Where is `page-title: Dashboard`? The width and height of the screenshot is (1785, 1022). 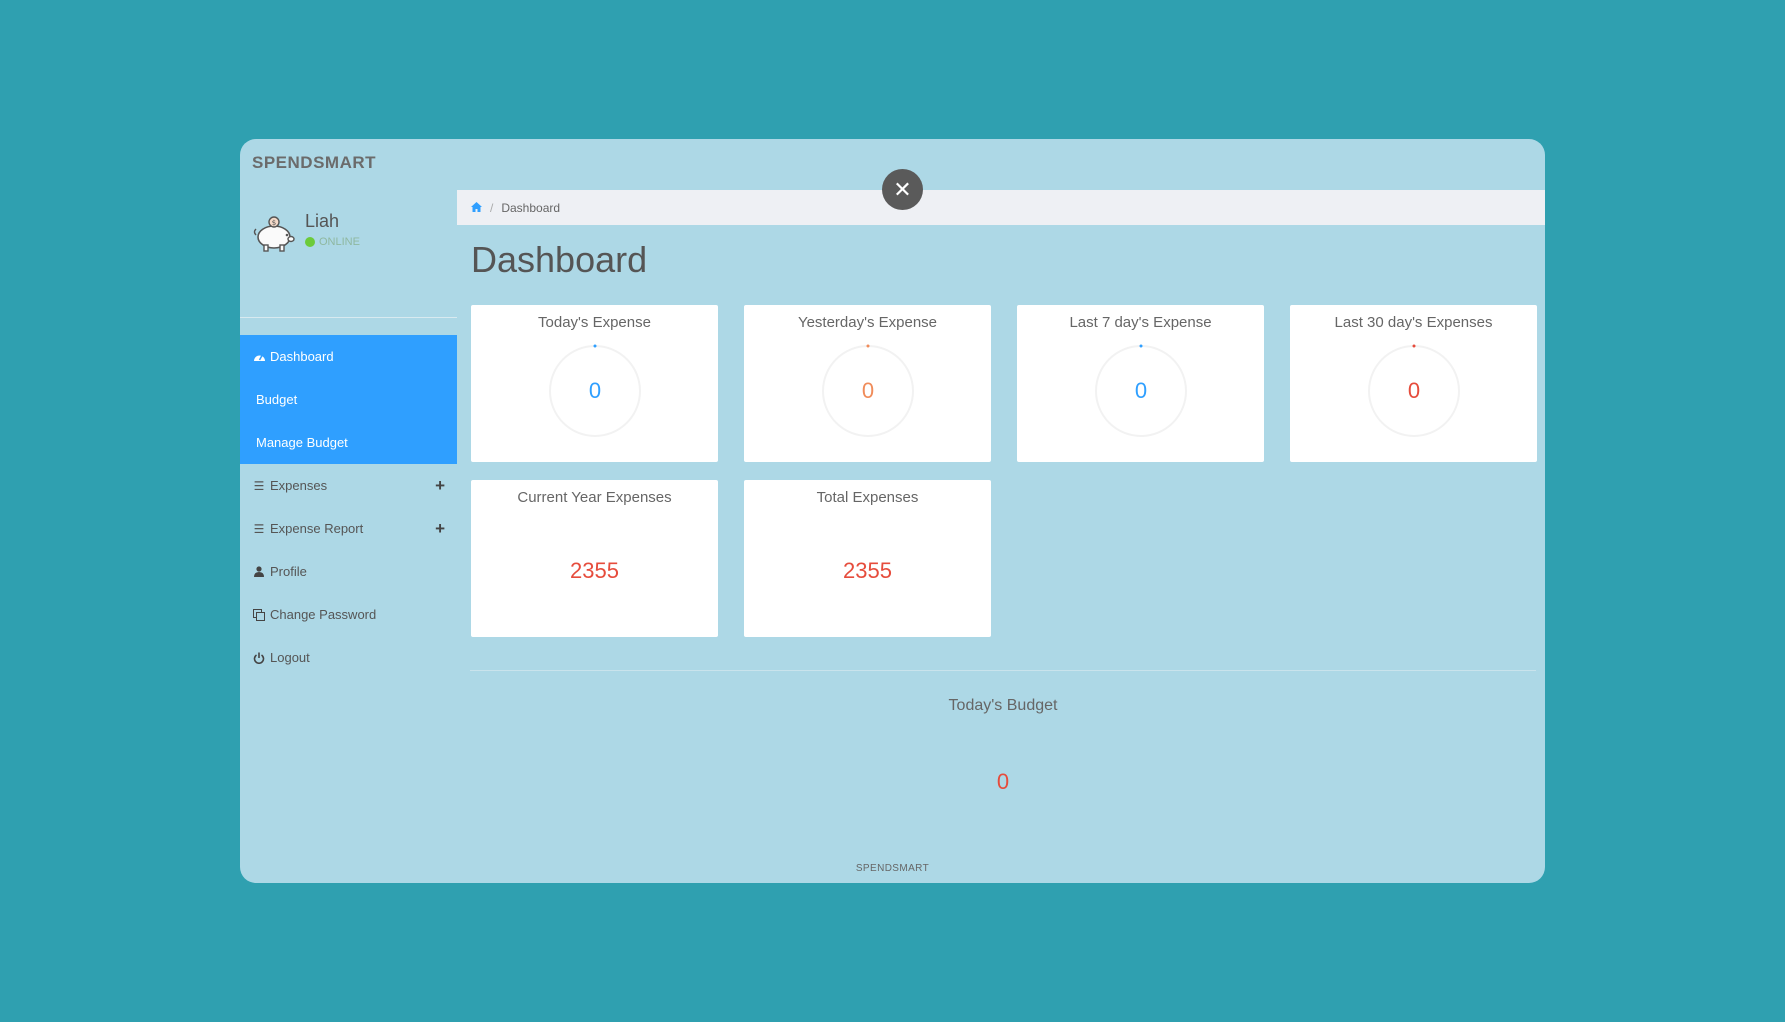
page-title: Dashboard is located at coordinates (559, 259).